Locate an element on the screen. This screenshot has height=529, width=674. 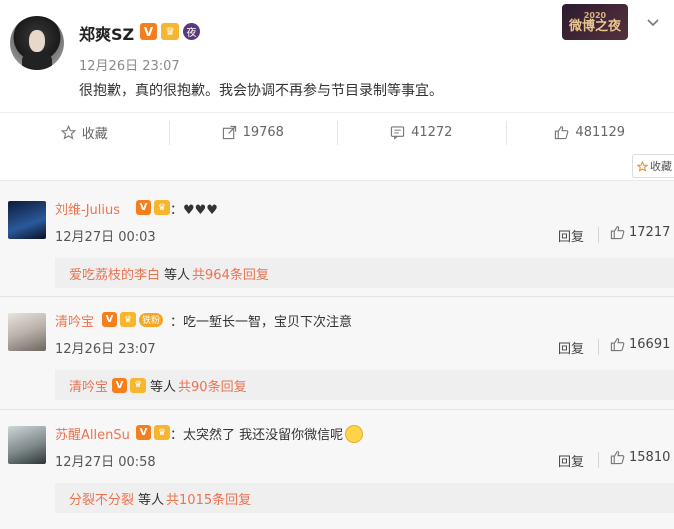
favorite-button: 收藏 is located at coordinates (84, 132).